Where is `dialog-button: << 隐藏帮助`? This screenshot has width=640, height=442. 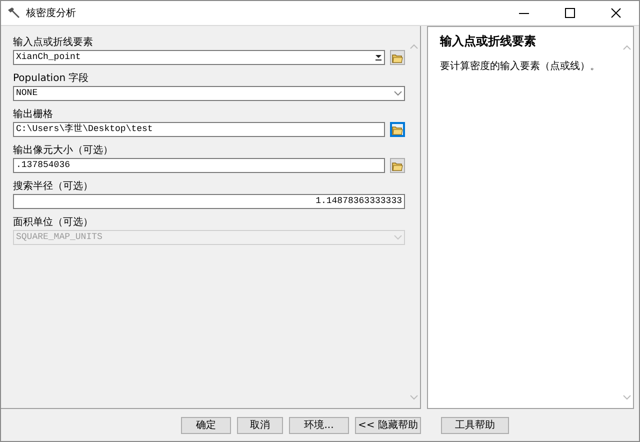 dialog-button: << 隐藏帮助 is located at coordinates (388, 425).